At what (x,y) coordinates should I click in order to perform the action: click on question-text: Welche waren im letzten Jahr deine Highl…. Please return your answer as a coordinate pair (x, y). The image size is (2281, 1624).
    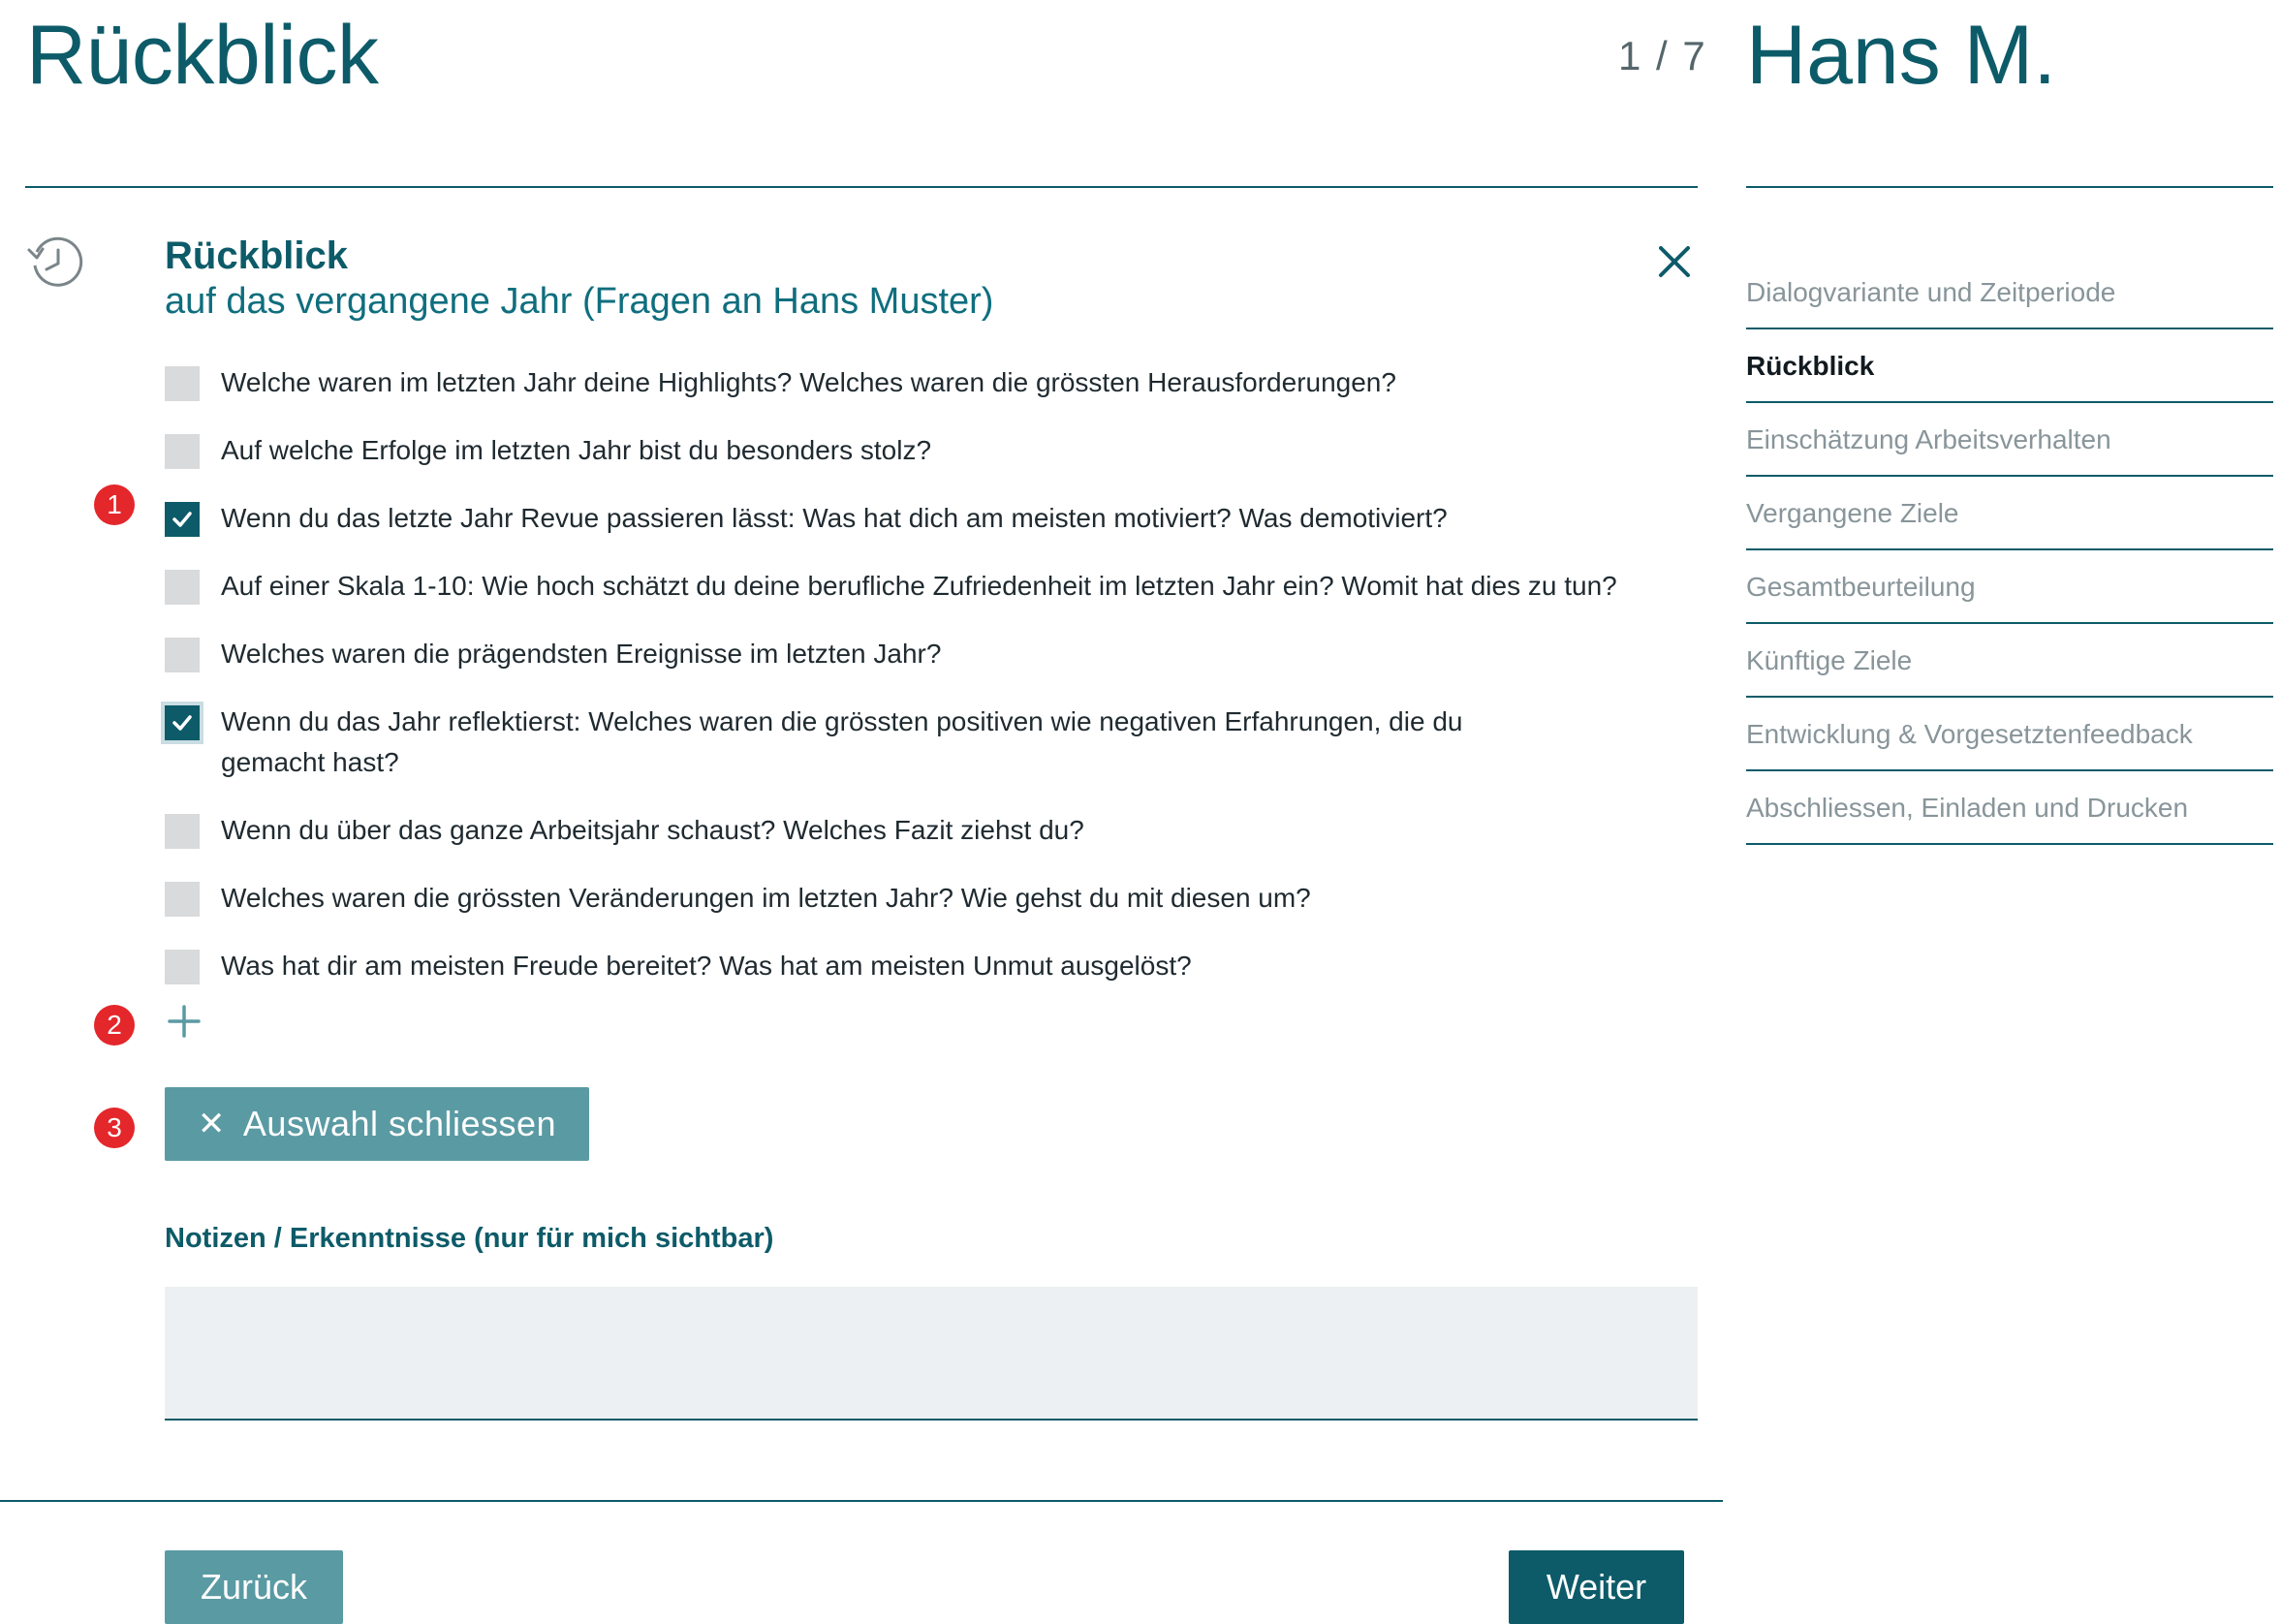
    Looking at the image, I should click on (808, 382).